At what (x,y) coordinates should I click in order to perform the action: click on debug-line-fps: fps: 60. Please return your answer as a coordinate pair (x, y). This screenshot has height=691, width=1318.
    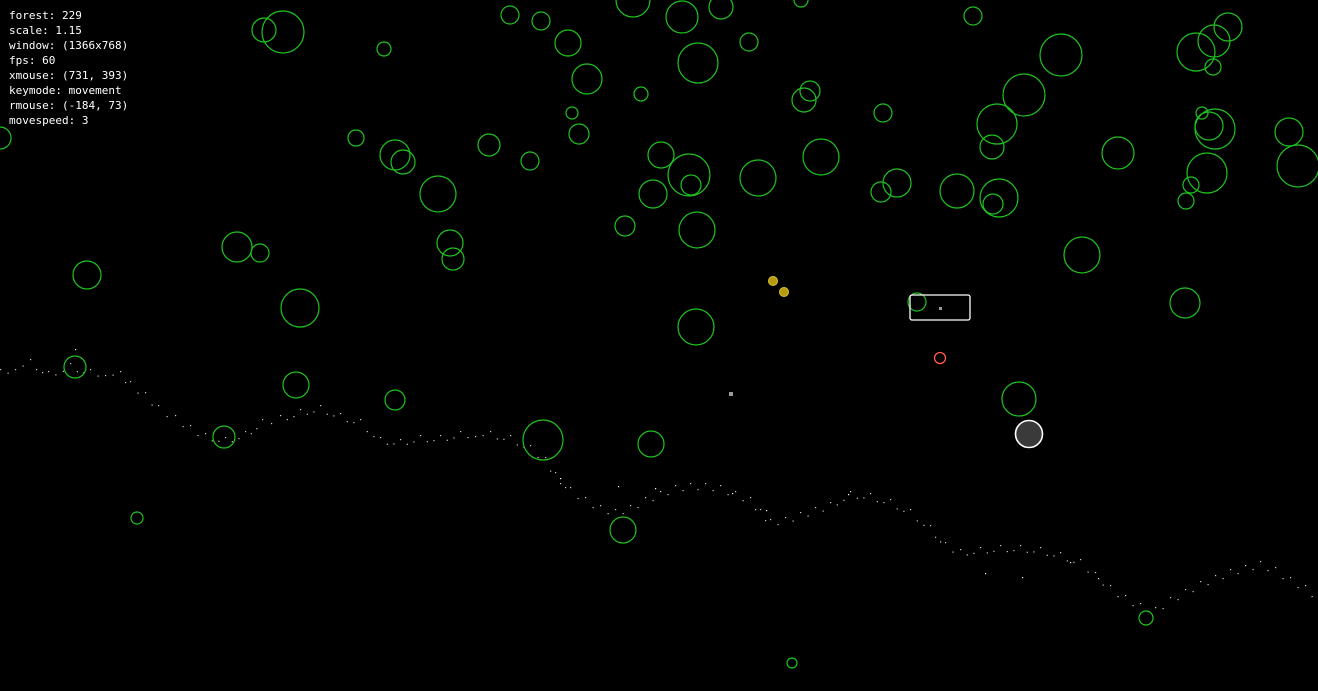
    Looking at the image, I should click on (68, 60).